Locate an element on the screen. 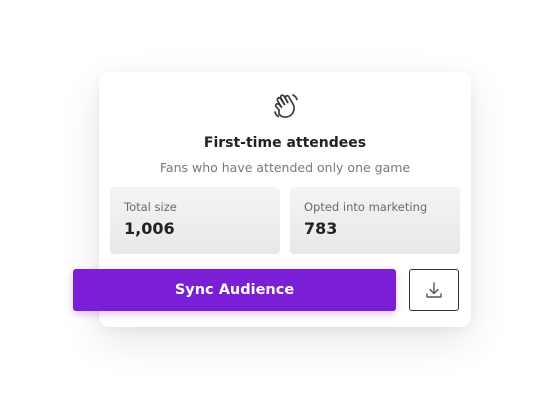 This screenshot has width=544, height=400. stat-label: Total size is located at coordinates (150, 207).